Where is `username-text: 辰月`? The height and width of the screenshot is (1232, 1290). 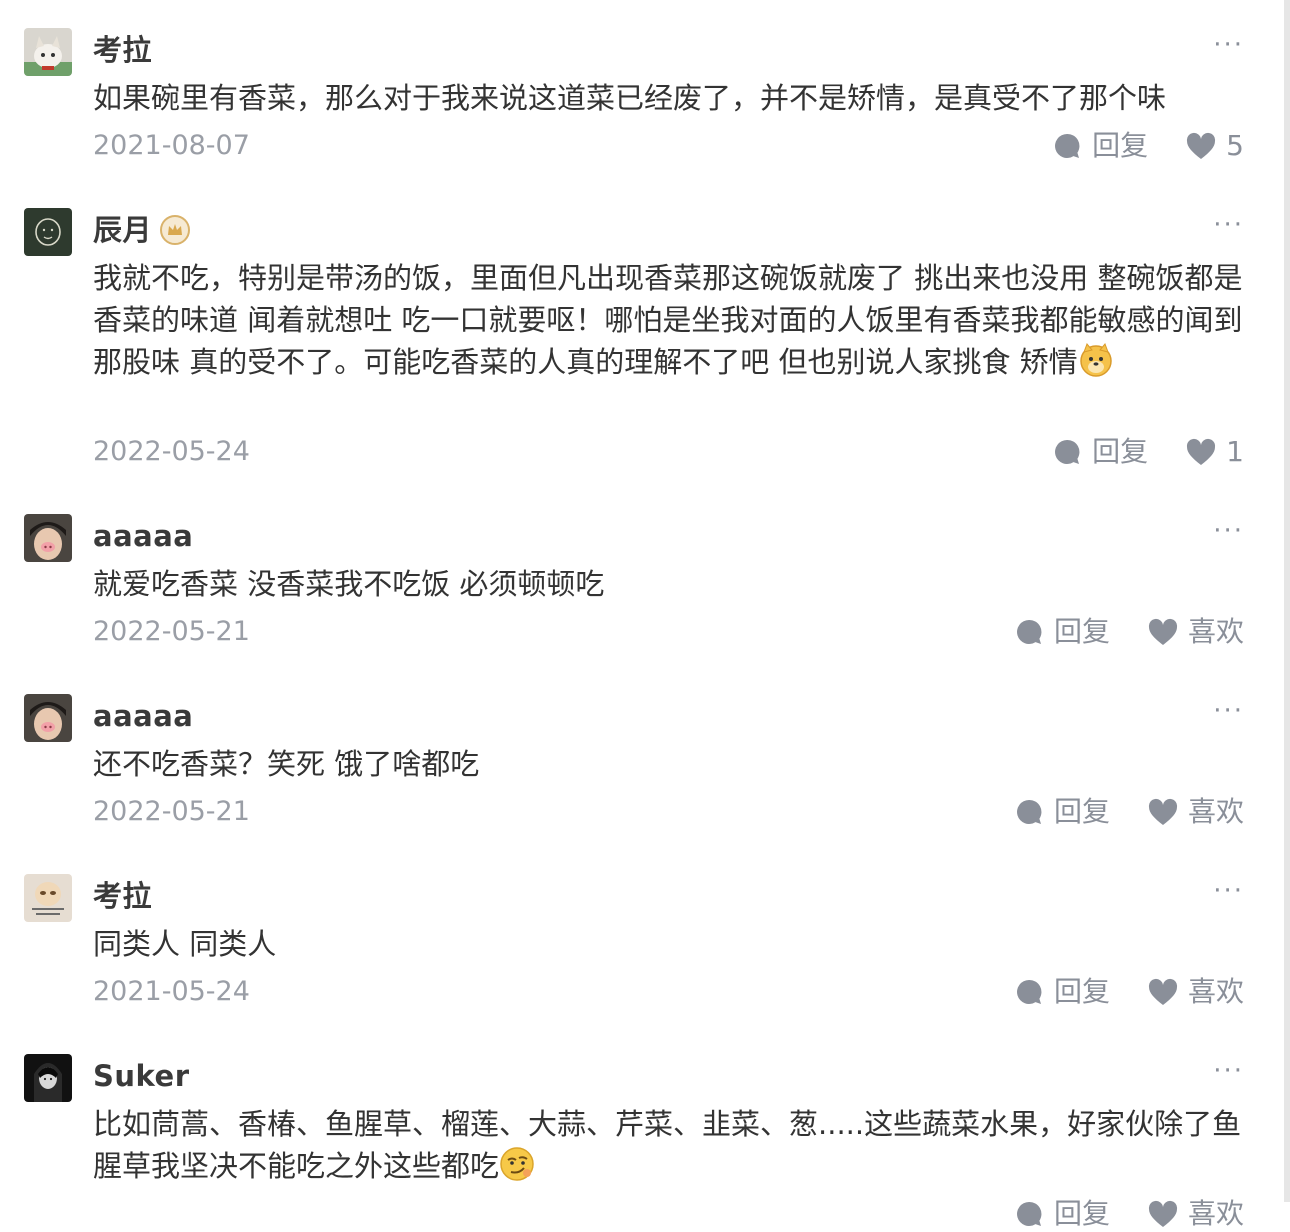 username-text: 辰月 is located at coordinates (122, 230).